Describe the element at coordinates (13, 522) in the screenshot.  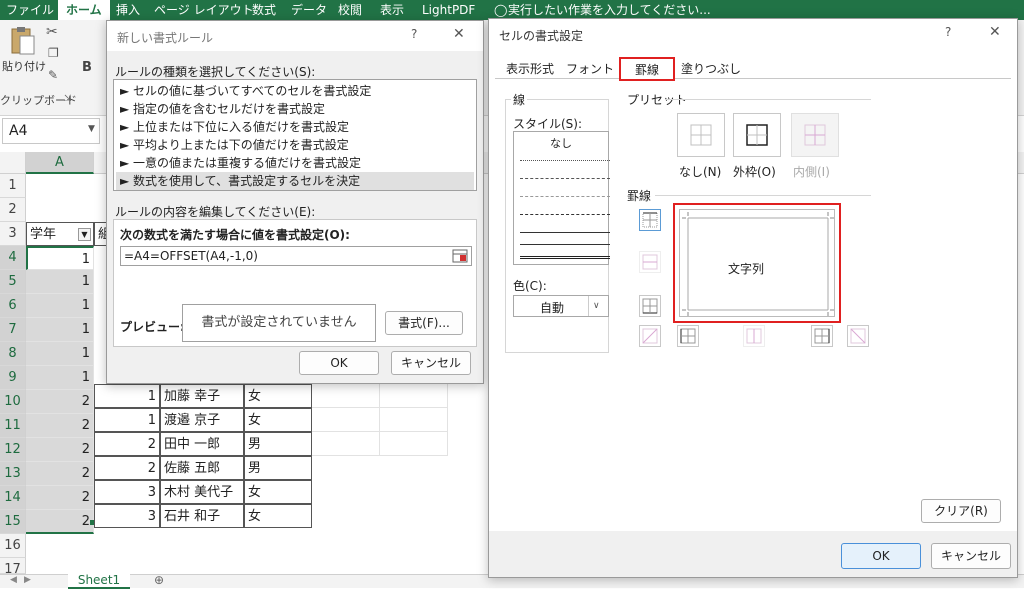
I see `row-header: 15` at that location.